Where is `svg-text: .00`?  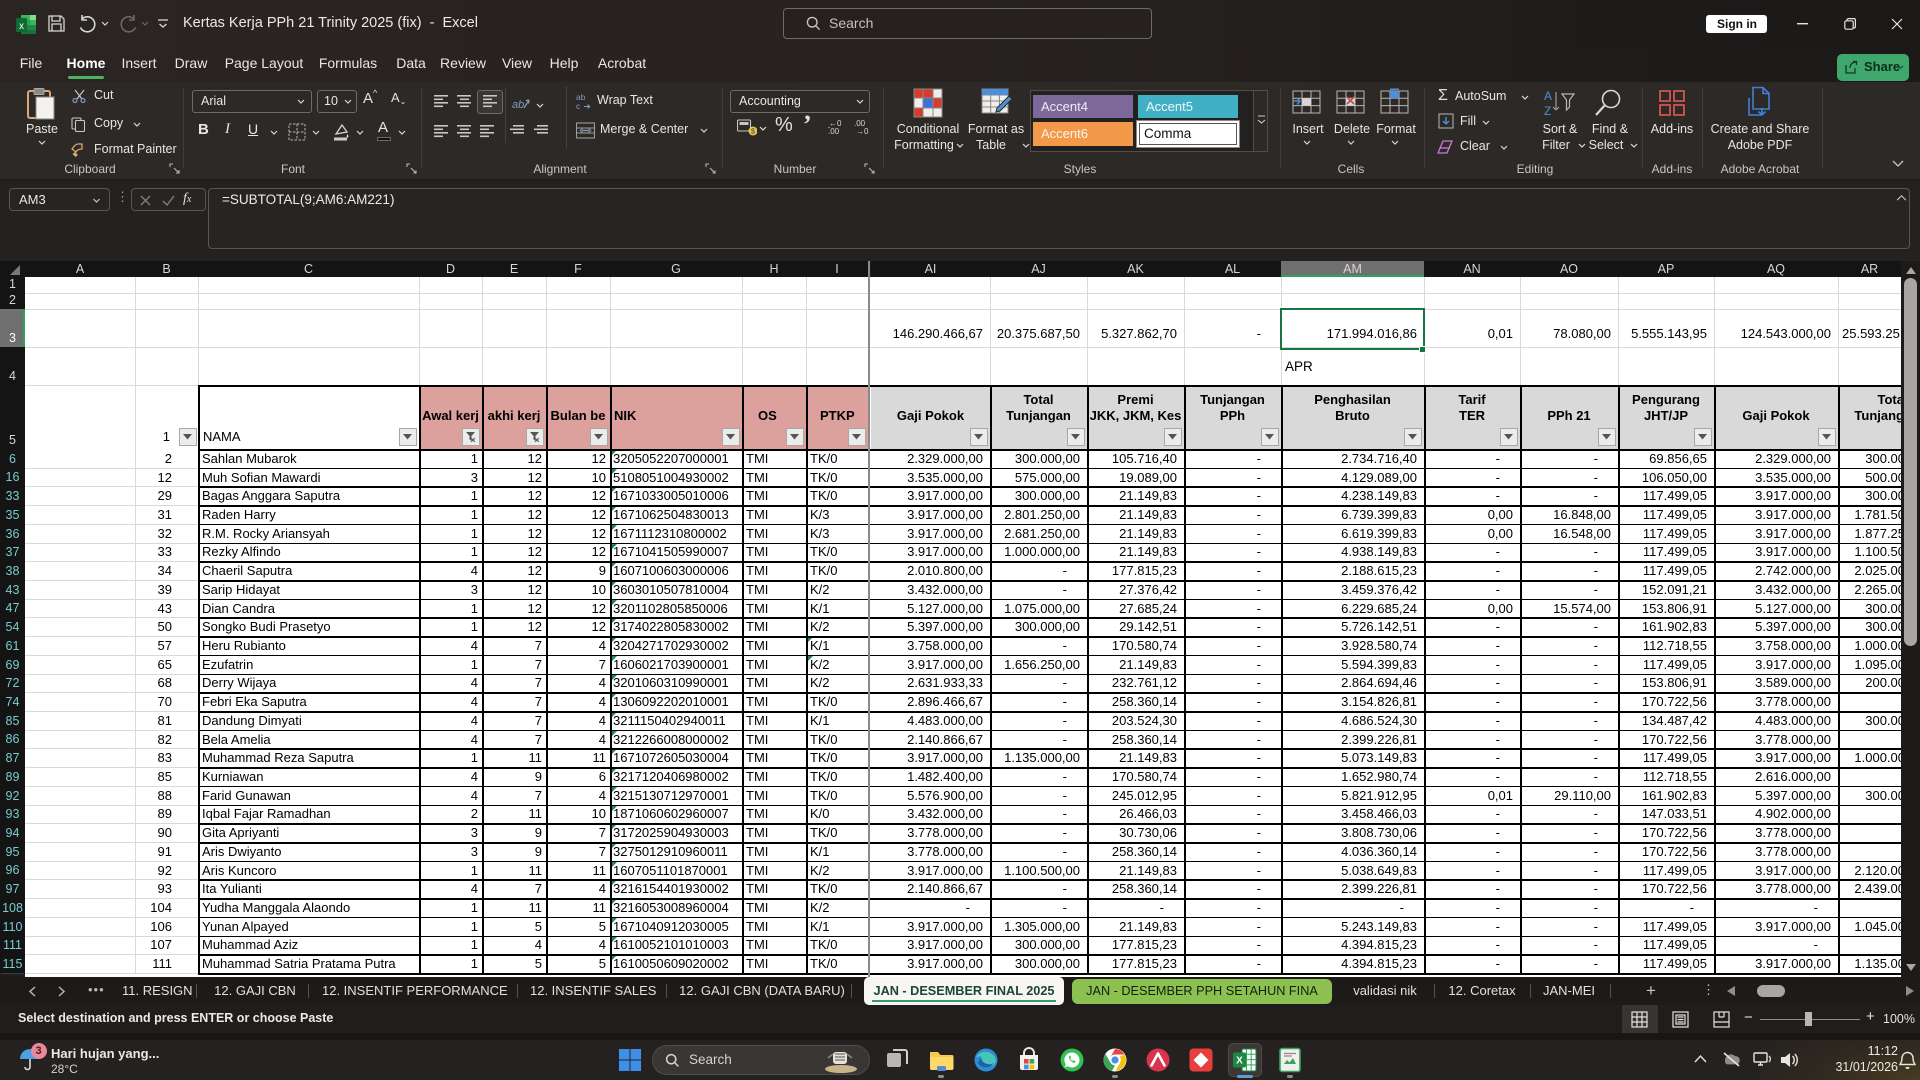
svg-text: .00 is located at coordinates (834, 131).